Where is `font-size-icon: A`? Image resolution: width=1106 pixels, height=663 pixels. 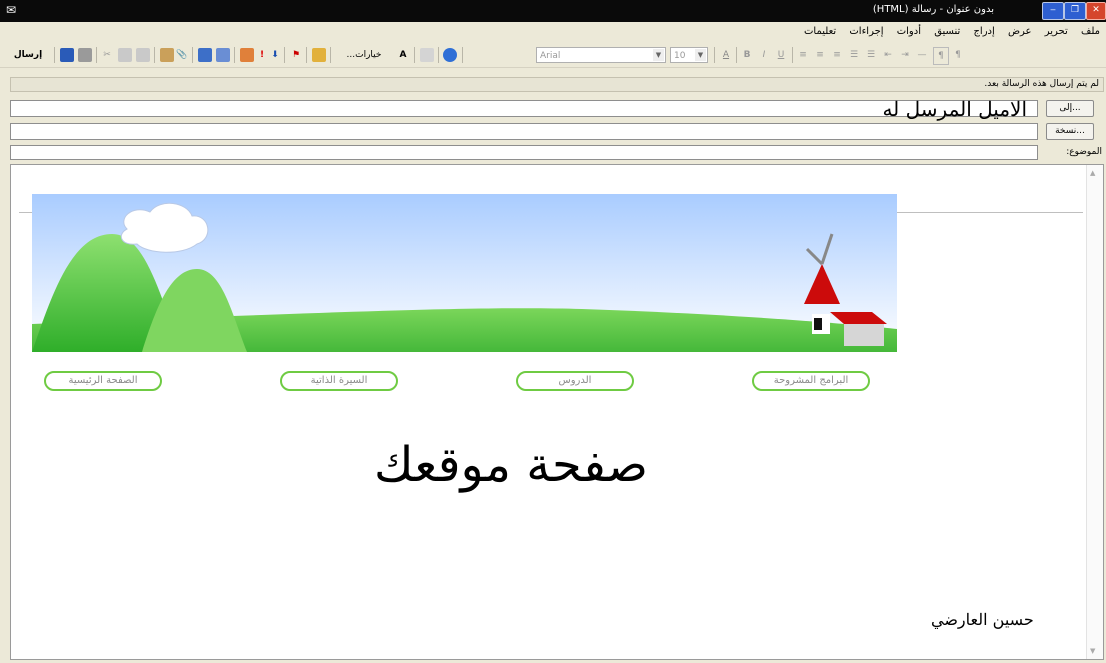
font-size-icon: A is located at coordinates (403, 55).